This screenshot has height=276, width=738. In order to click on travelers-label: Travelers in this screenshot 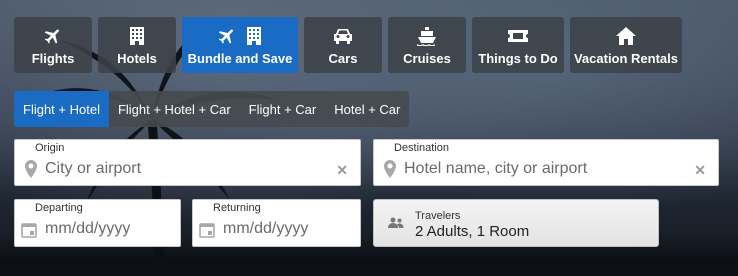, I will do `click(438, 216)`.